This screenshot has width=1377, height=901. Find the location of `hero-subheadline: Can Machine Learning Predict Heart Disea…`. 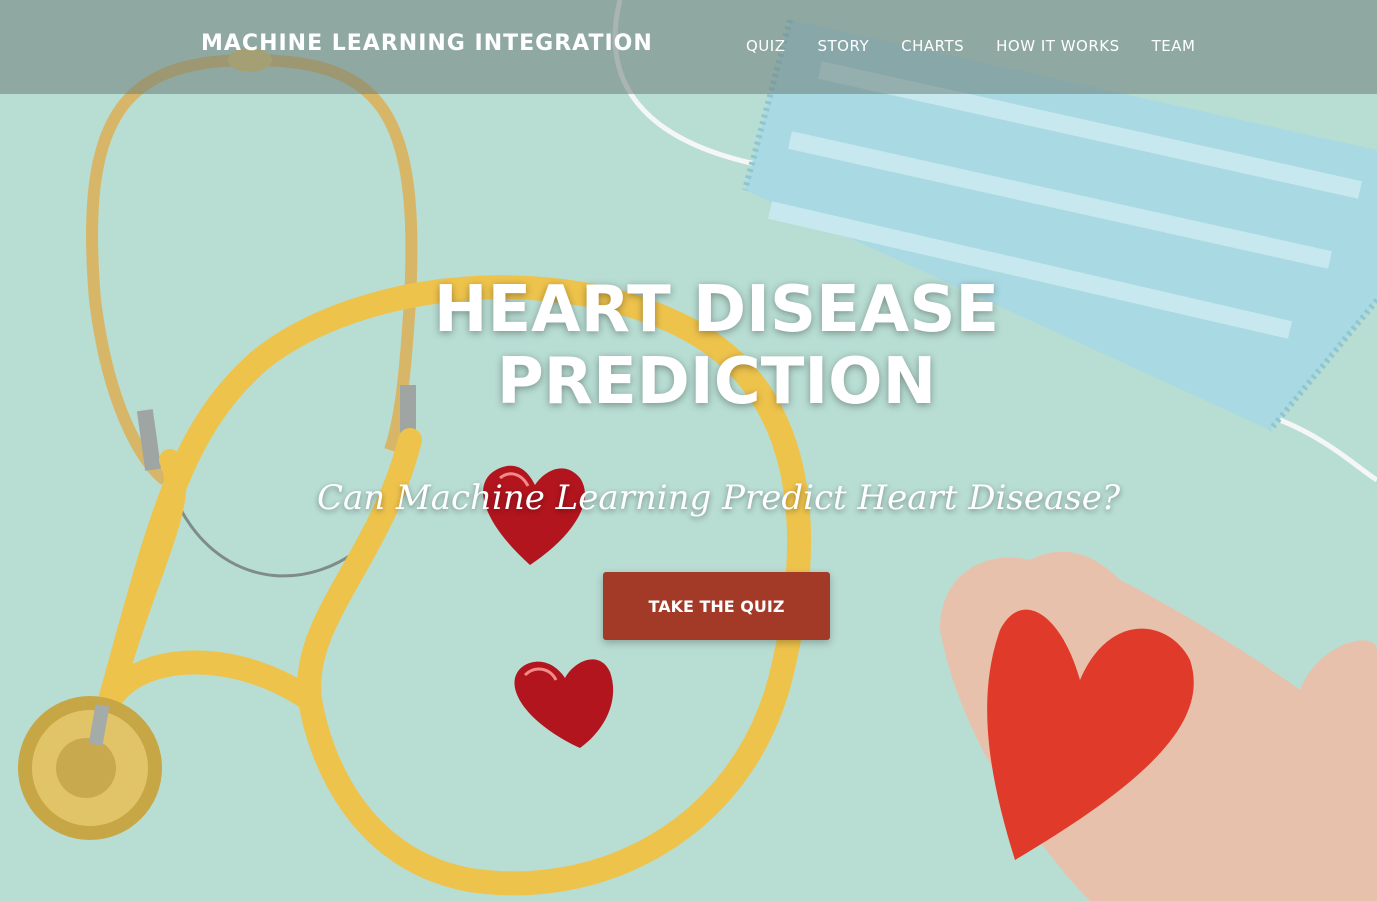

hero-subheadline: Can Machine Learning Predict Heart Disea… is located at coordinates (718, 498).